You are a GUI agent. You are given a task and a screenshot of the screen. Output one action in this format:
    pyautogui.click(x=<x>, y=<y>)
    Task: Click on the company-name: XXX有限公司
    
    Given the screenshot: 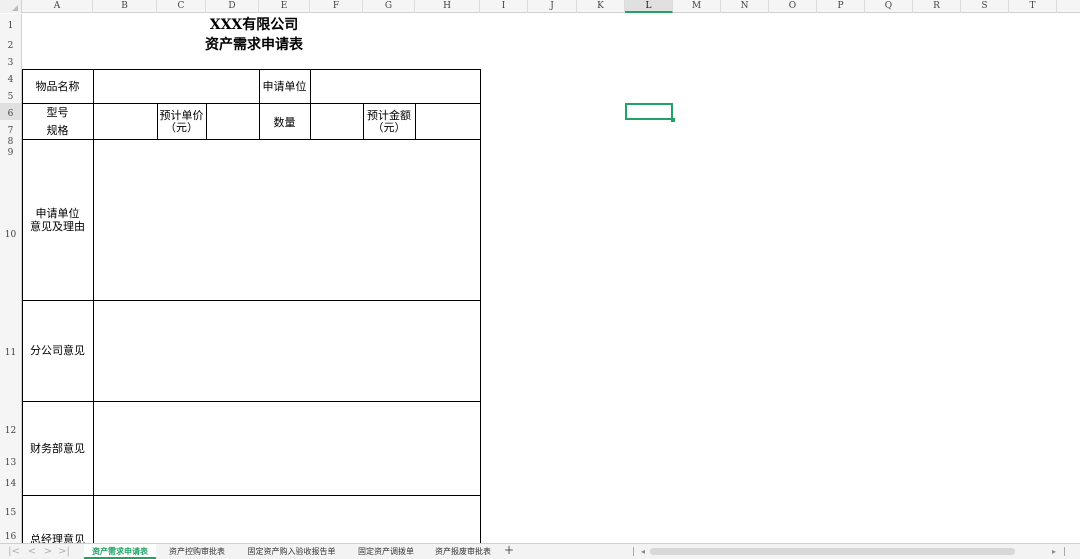 What is the action you would take?
    pyautogui.click(x=254, y=25)
    